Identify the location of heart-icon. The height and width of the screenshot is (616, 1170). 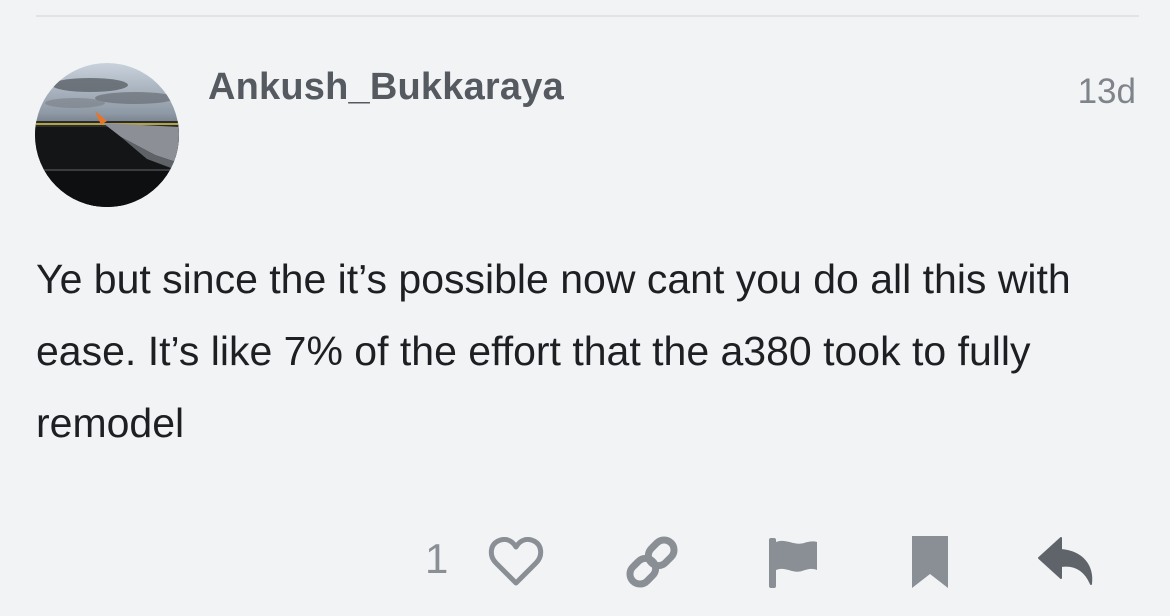
(516, 561).